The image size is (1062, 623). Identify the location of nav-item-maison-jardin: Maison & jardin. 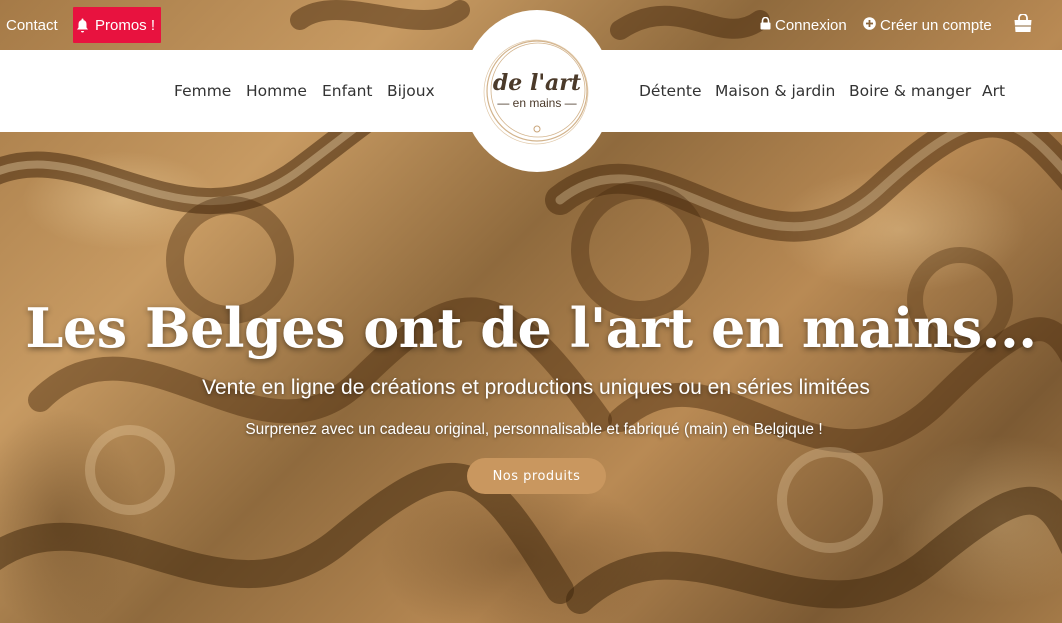
(775, 91).